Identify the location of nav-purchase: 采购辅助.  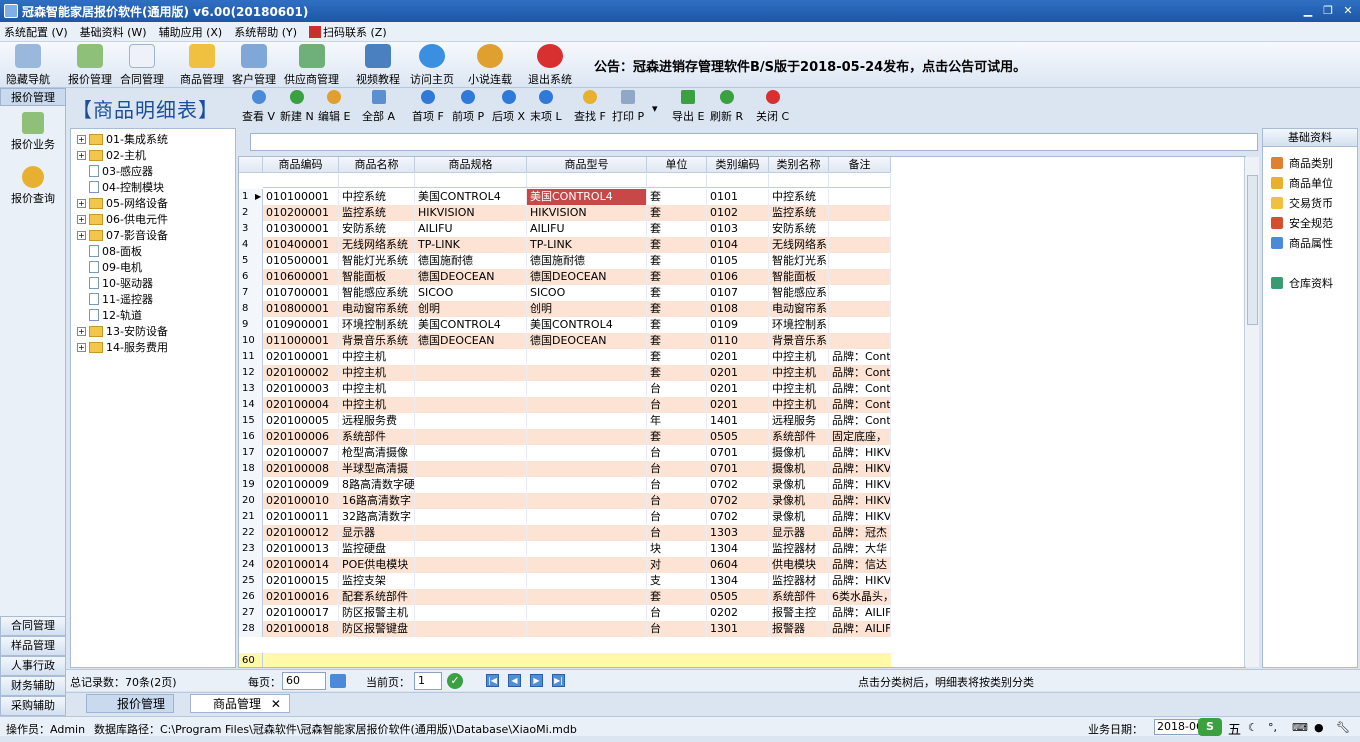
(33, 706).